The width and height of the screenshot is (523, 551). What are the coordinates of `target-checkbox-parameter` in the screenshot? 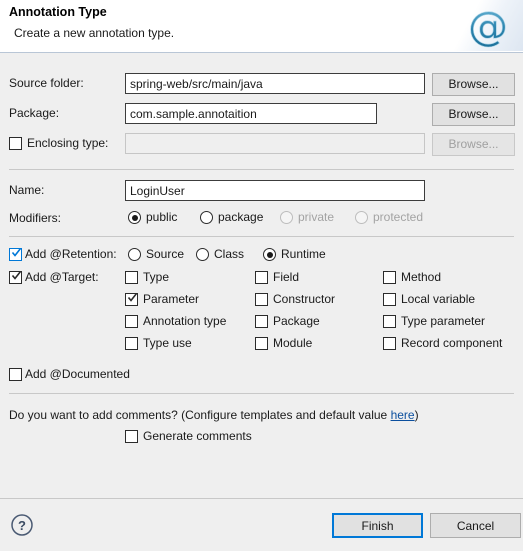 It's located at (131, 299).